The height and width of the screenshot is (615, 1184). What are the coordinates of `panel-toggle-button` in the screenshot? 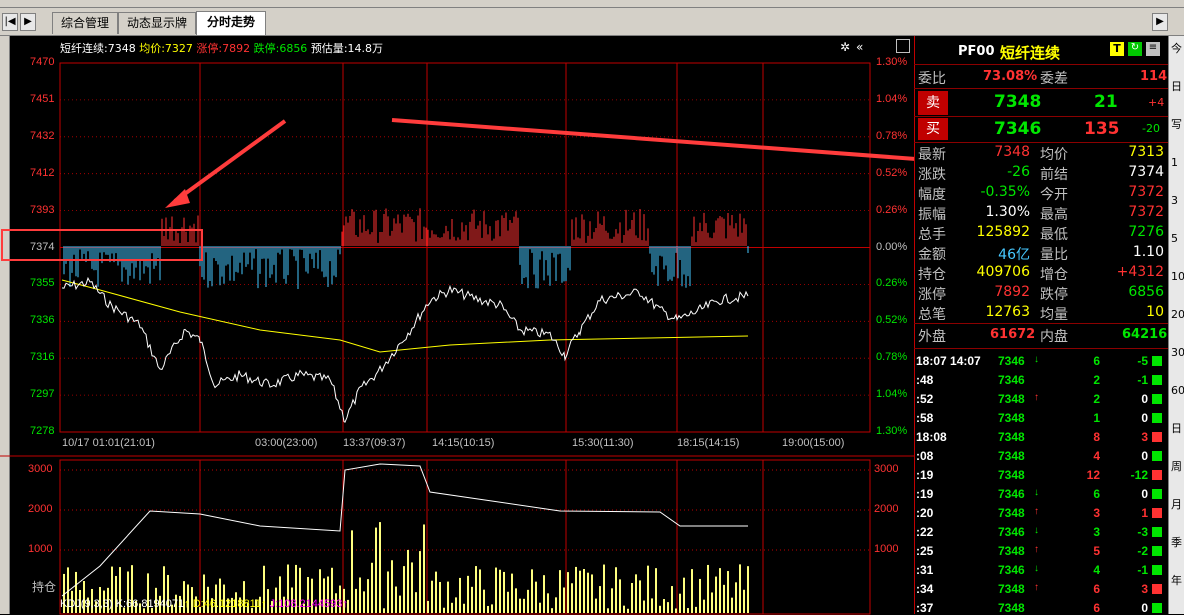 It's located at (903, 46).